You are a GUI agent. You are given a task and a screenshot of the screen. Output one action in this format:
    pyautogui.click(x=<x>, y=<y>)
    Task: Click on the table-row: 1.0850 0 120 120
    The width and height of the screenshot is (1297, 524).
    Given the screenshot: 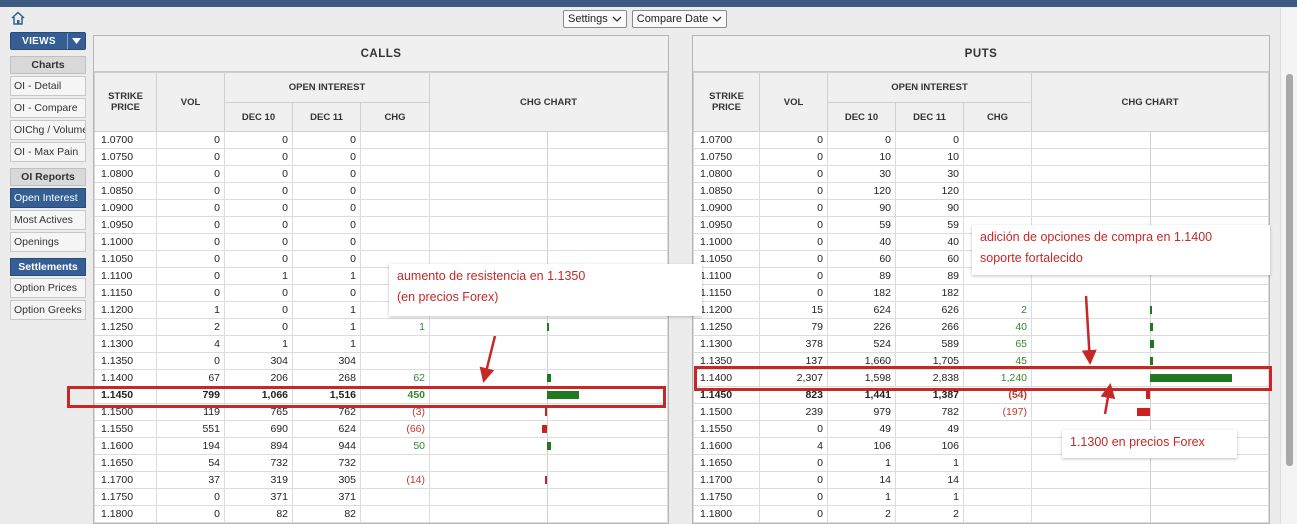 What is the action you would take?
    pyautogui.click(x=981, y=191)
    